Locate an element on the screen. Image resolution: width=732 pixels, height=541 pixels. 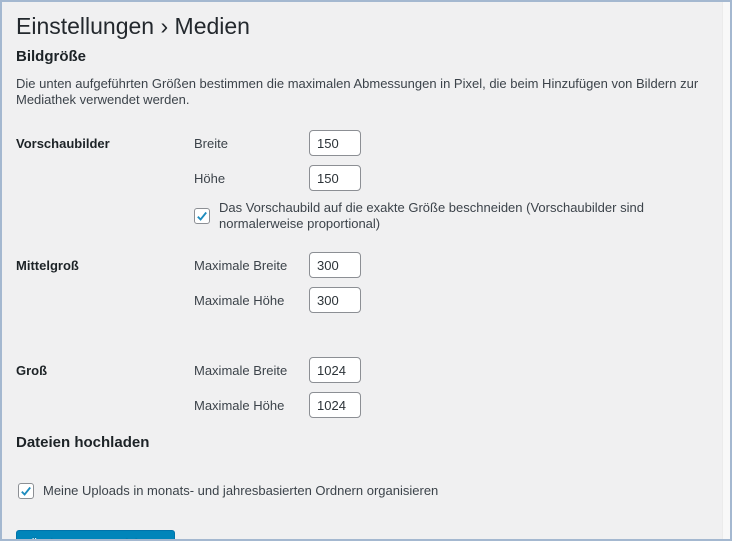
save-changes-button: Änderungen speichern is located at coordinates (95, 534).